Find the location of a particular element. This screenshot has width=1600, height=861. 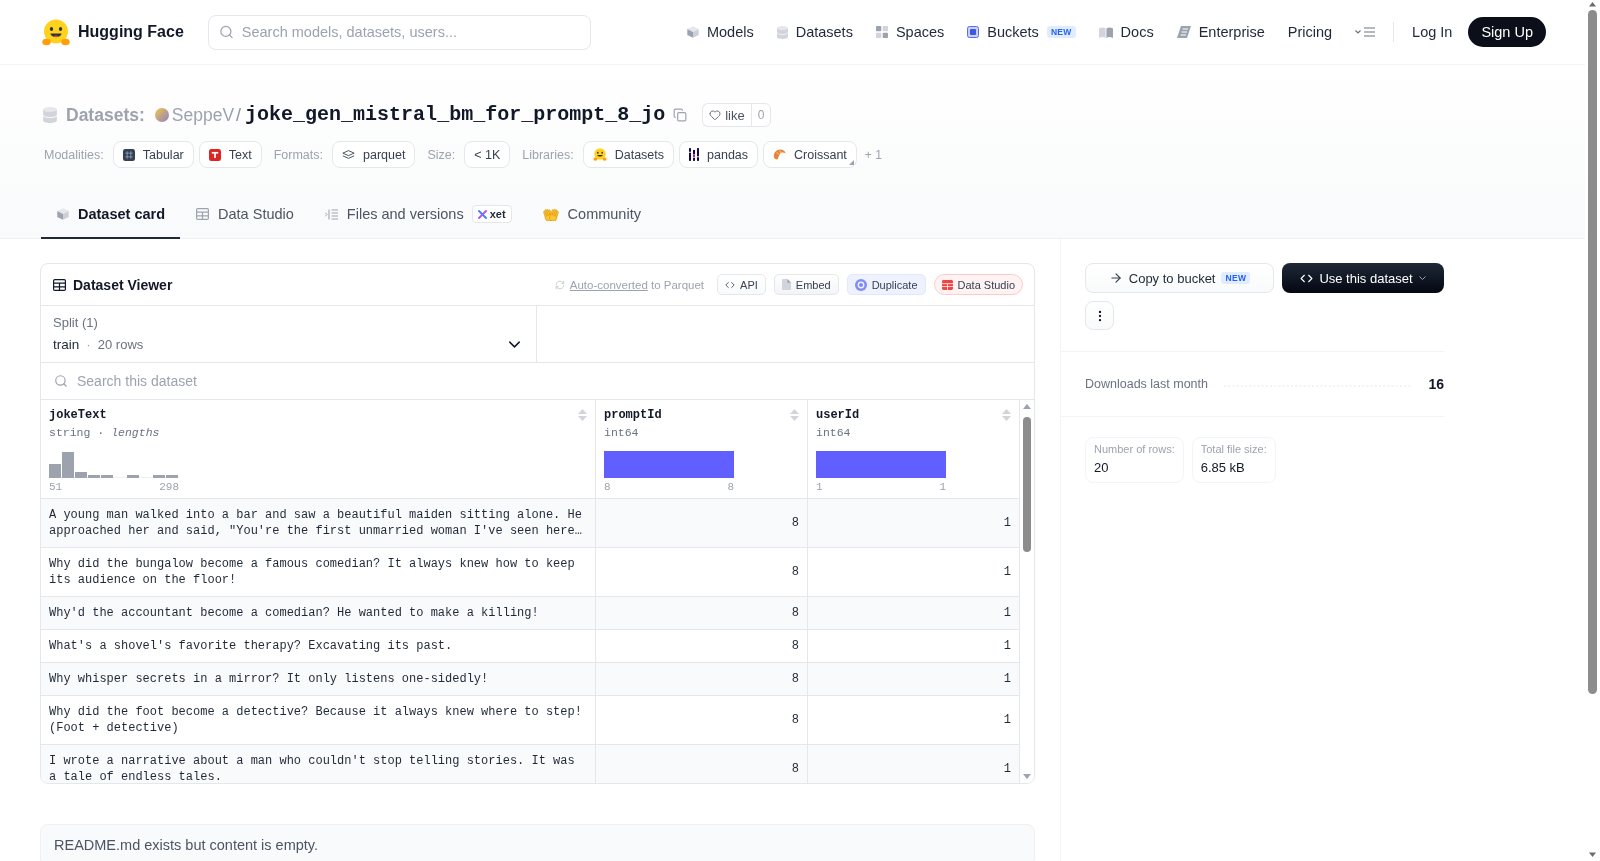

signup-button: Sign Up is located at coordinates (1507, 32).